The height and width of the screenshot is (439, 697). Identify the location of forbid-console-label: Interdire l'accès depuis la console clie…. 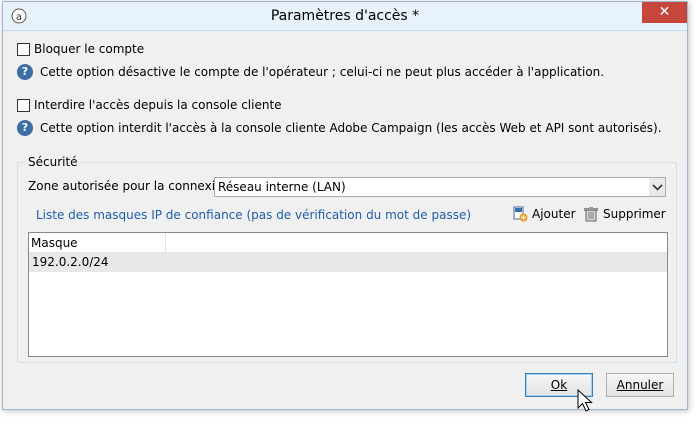
(158, 105).